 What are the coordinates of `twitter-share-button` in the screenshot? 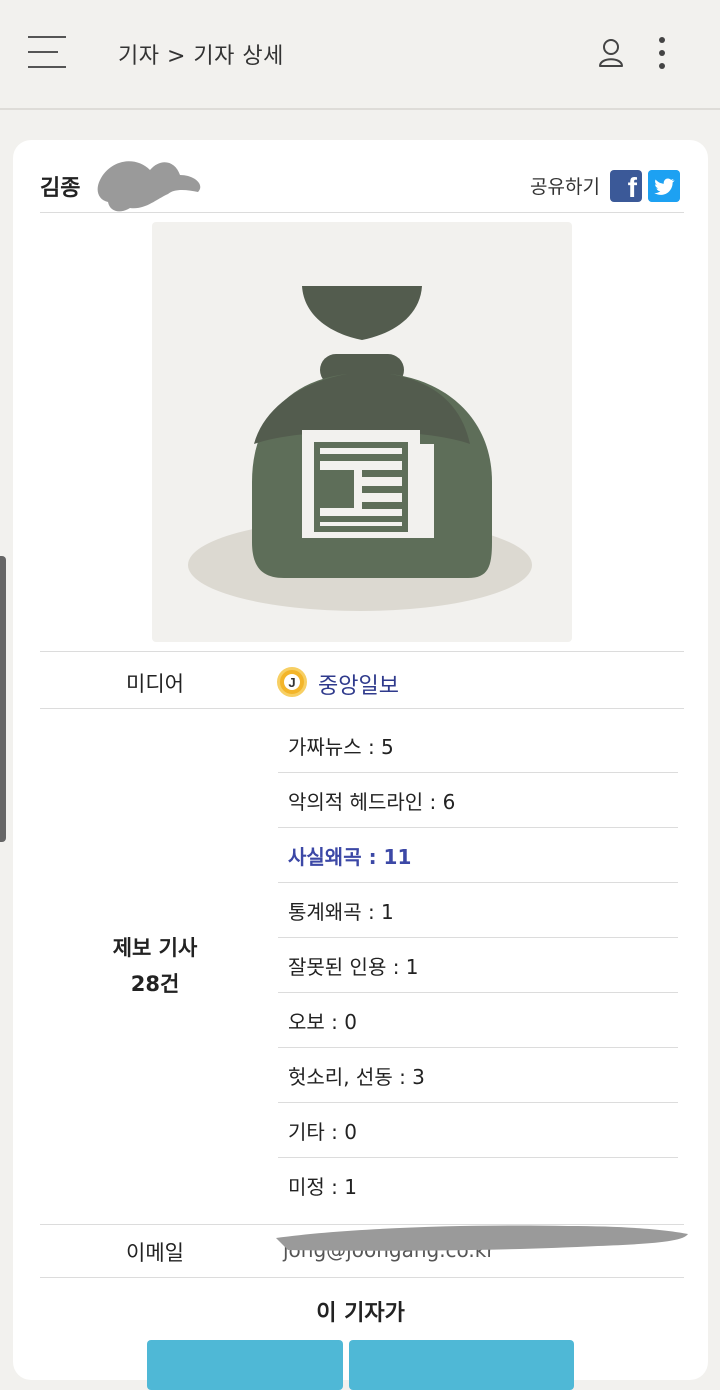 It's located at (664, 186).